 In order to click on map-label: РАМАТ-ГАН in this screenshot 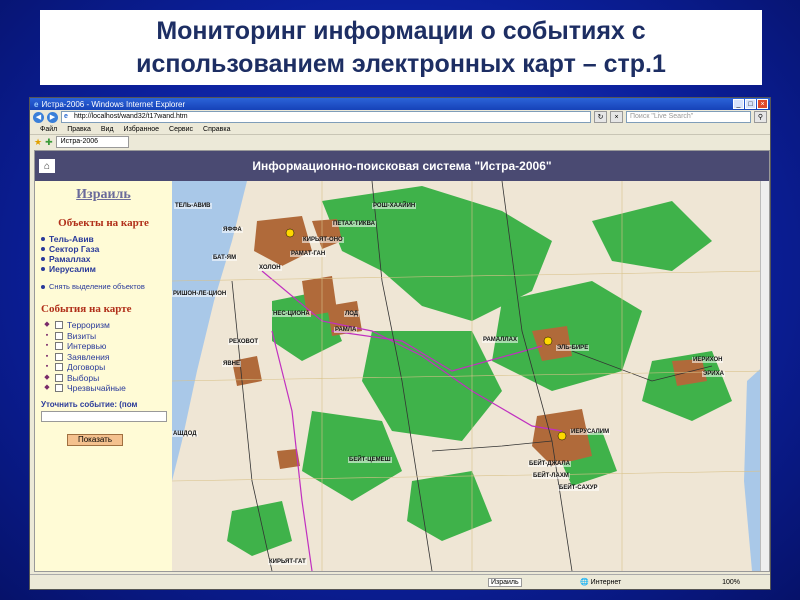, I will do `click(308, 254)`.